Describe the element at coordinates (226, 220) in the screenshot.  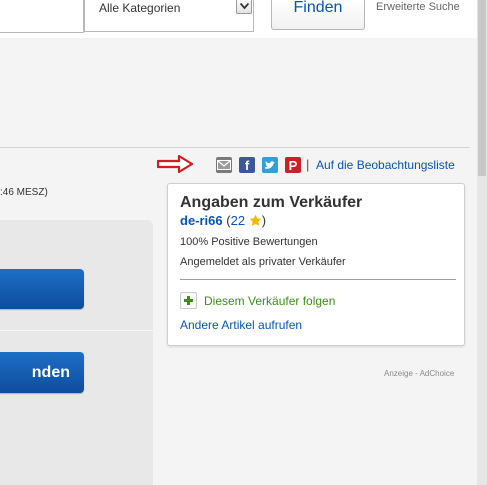
I see `open-paren: (` at that location.